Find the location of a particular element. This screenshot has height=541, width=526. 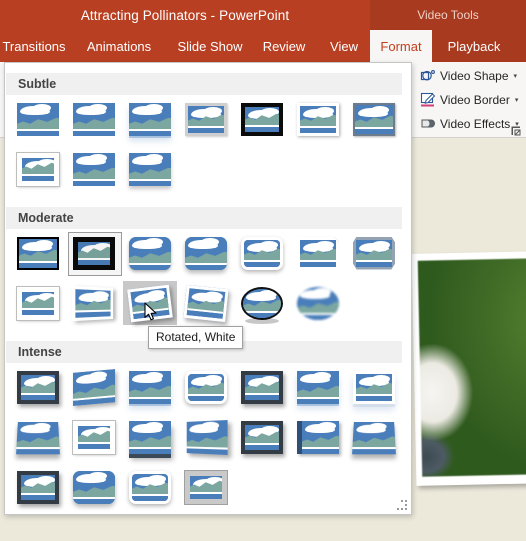

button-label: Video Border is located at coordinates (475, 100).